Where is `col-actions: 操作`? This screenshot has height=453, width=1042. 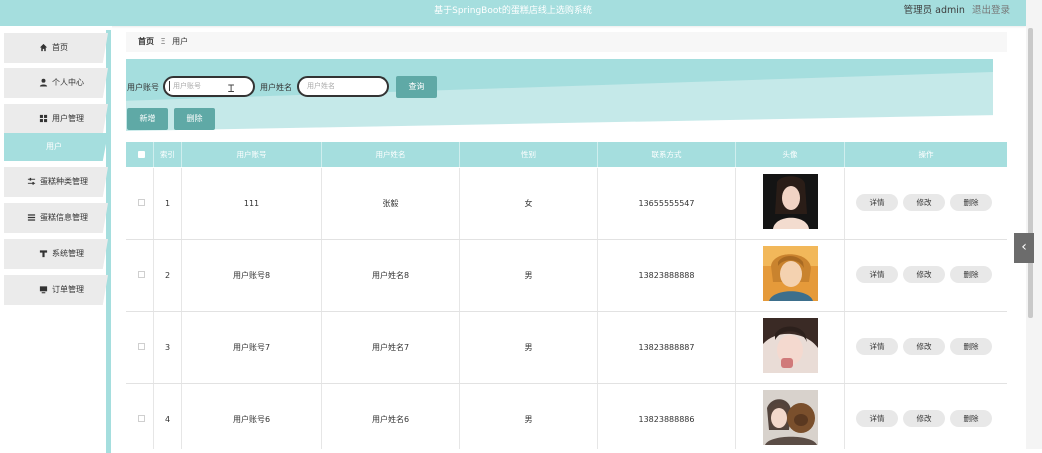
col-actions: 操作 is located at coordinates (926, 154).